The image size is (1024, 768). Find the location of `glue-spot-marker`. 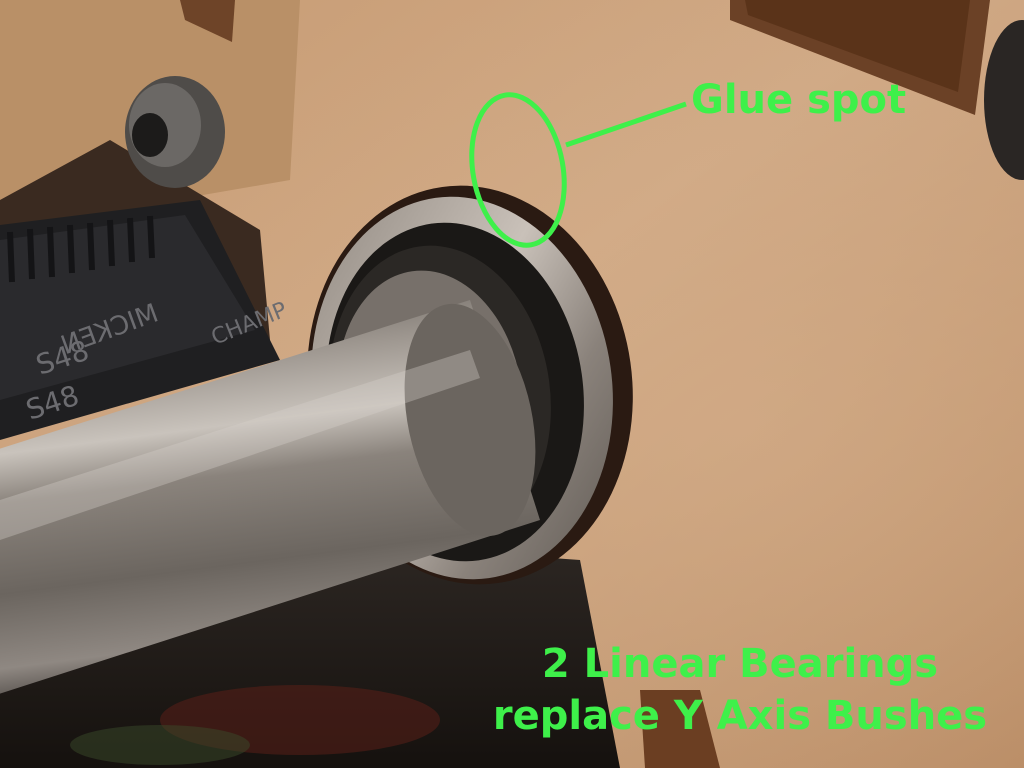

glue-spot-marker is located at coordinates (518, 170).